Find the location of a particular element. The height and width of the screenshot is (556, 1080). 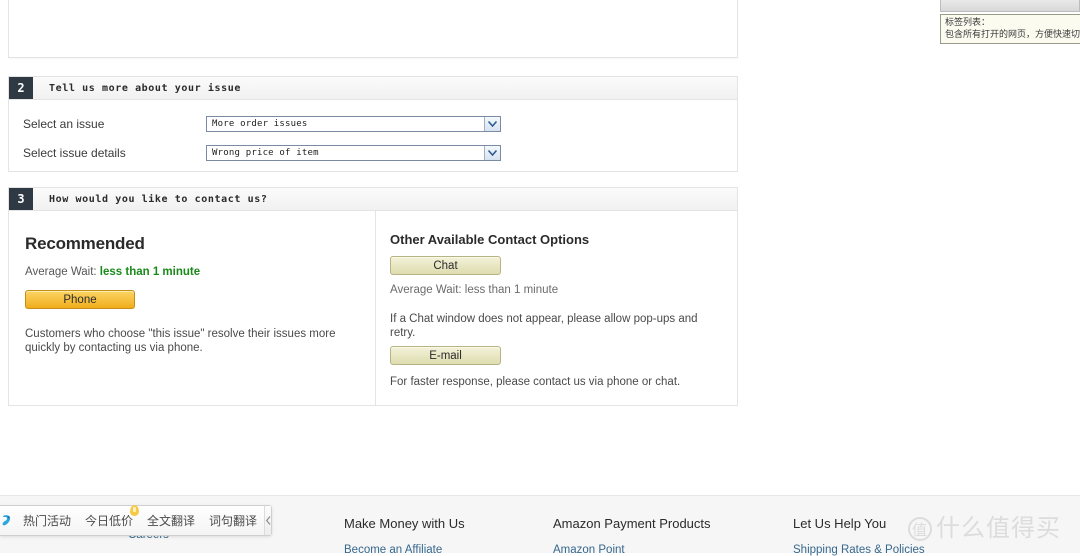

other-options-heading: Other Available Contact Options is located at coordinates (490, 239).